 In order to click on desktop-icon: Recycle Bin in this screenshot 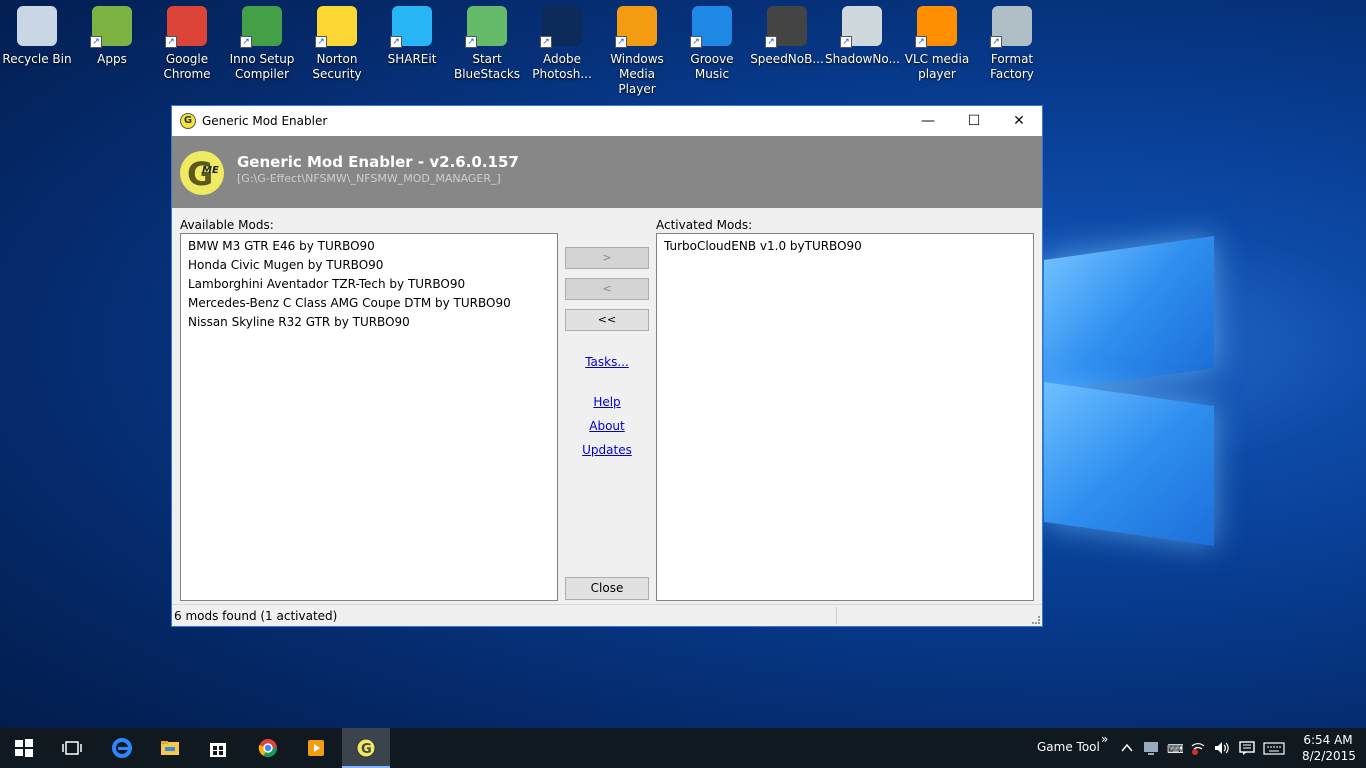, I will do `click(37, 35)`.